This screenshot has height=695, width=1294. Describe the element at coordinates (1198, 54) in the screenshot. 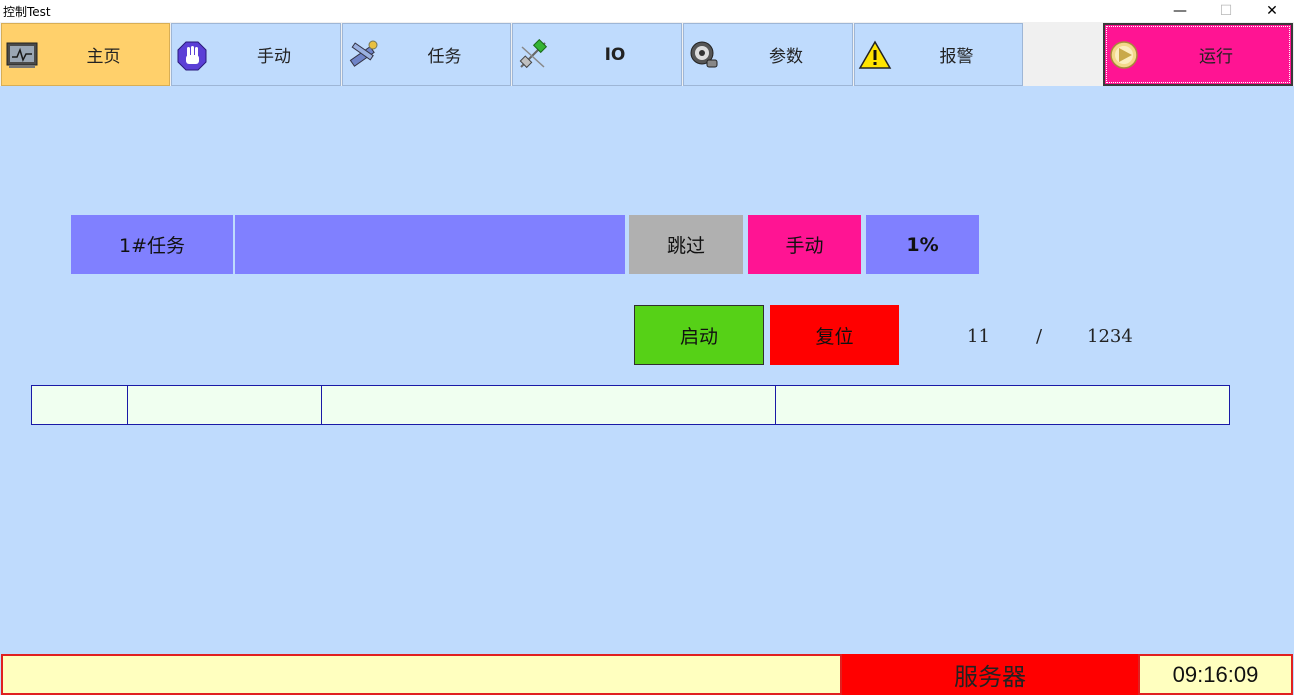

I see `run-button: 运行` at that location.